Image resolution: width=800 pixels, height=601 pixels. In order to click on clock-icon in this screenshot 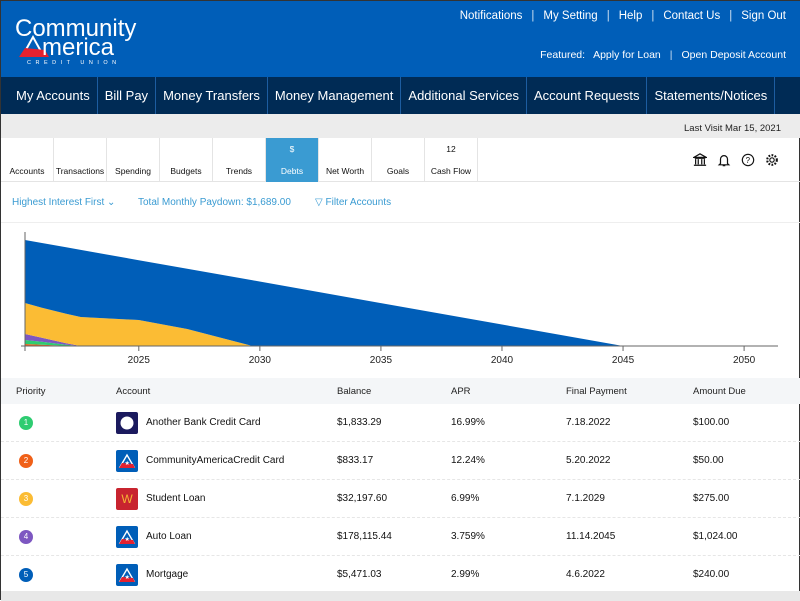, I will do `click(239, 153)`.